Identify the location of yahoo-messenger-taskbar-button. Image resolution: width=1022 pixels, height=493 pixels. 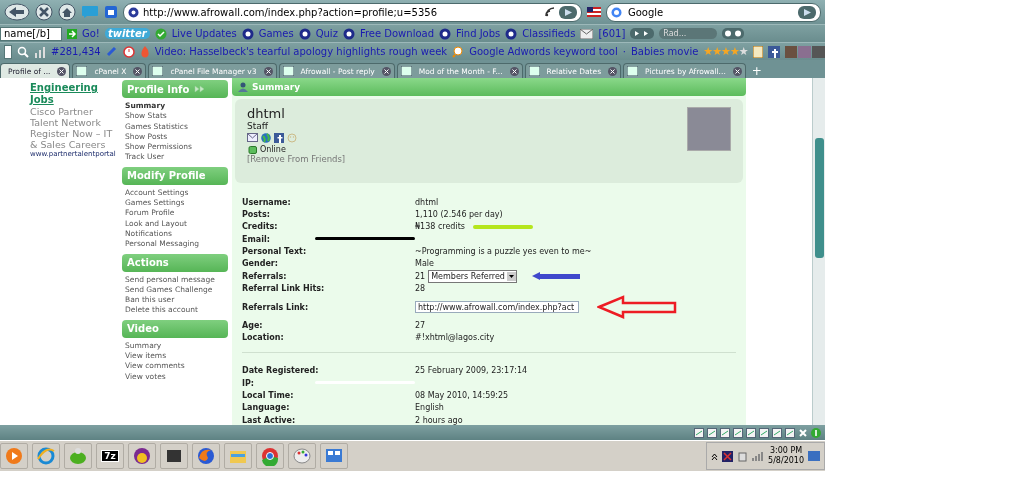
(142, 456).